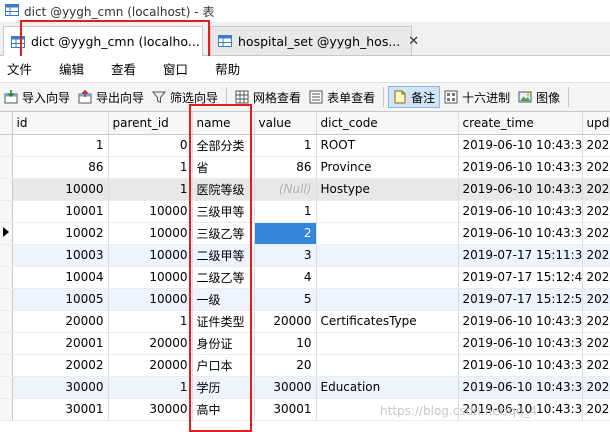 The width and height of the screenshot is (610, 432). What do you see at coordinates (223, 255) in the screenshot?
I see `cell-name: 二级甲等` at bounding box center [223, 255].